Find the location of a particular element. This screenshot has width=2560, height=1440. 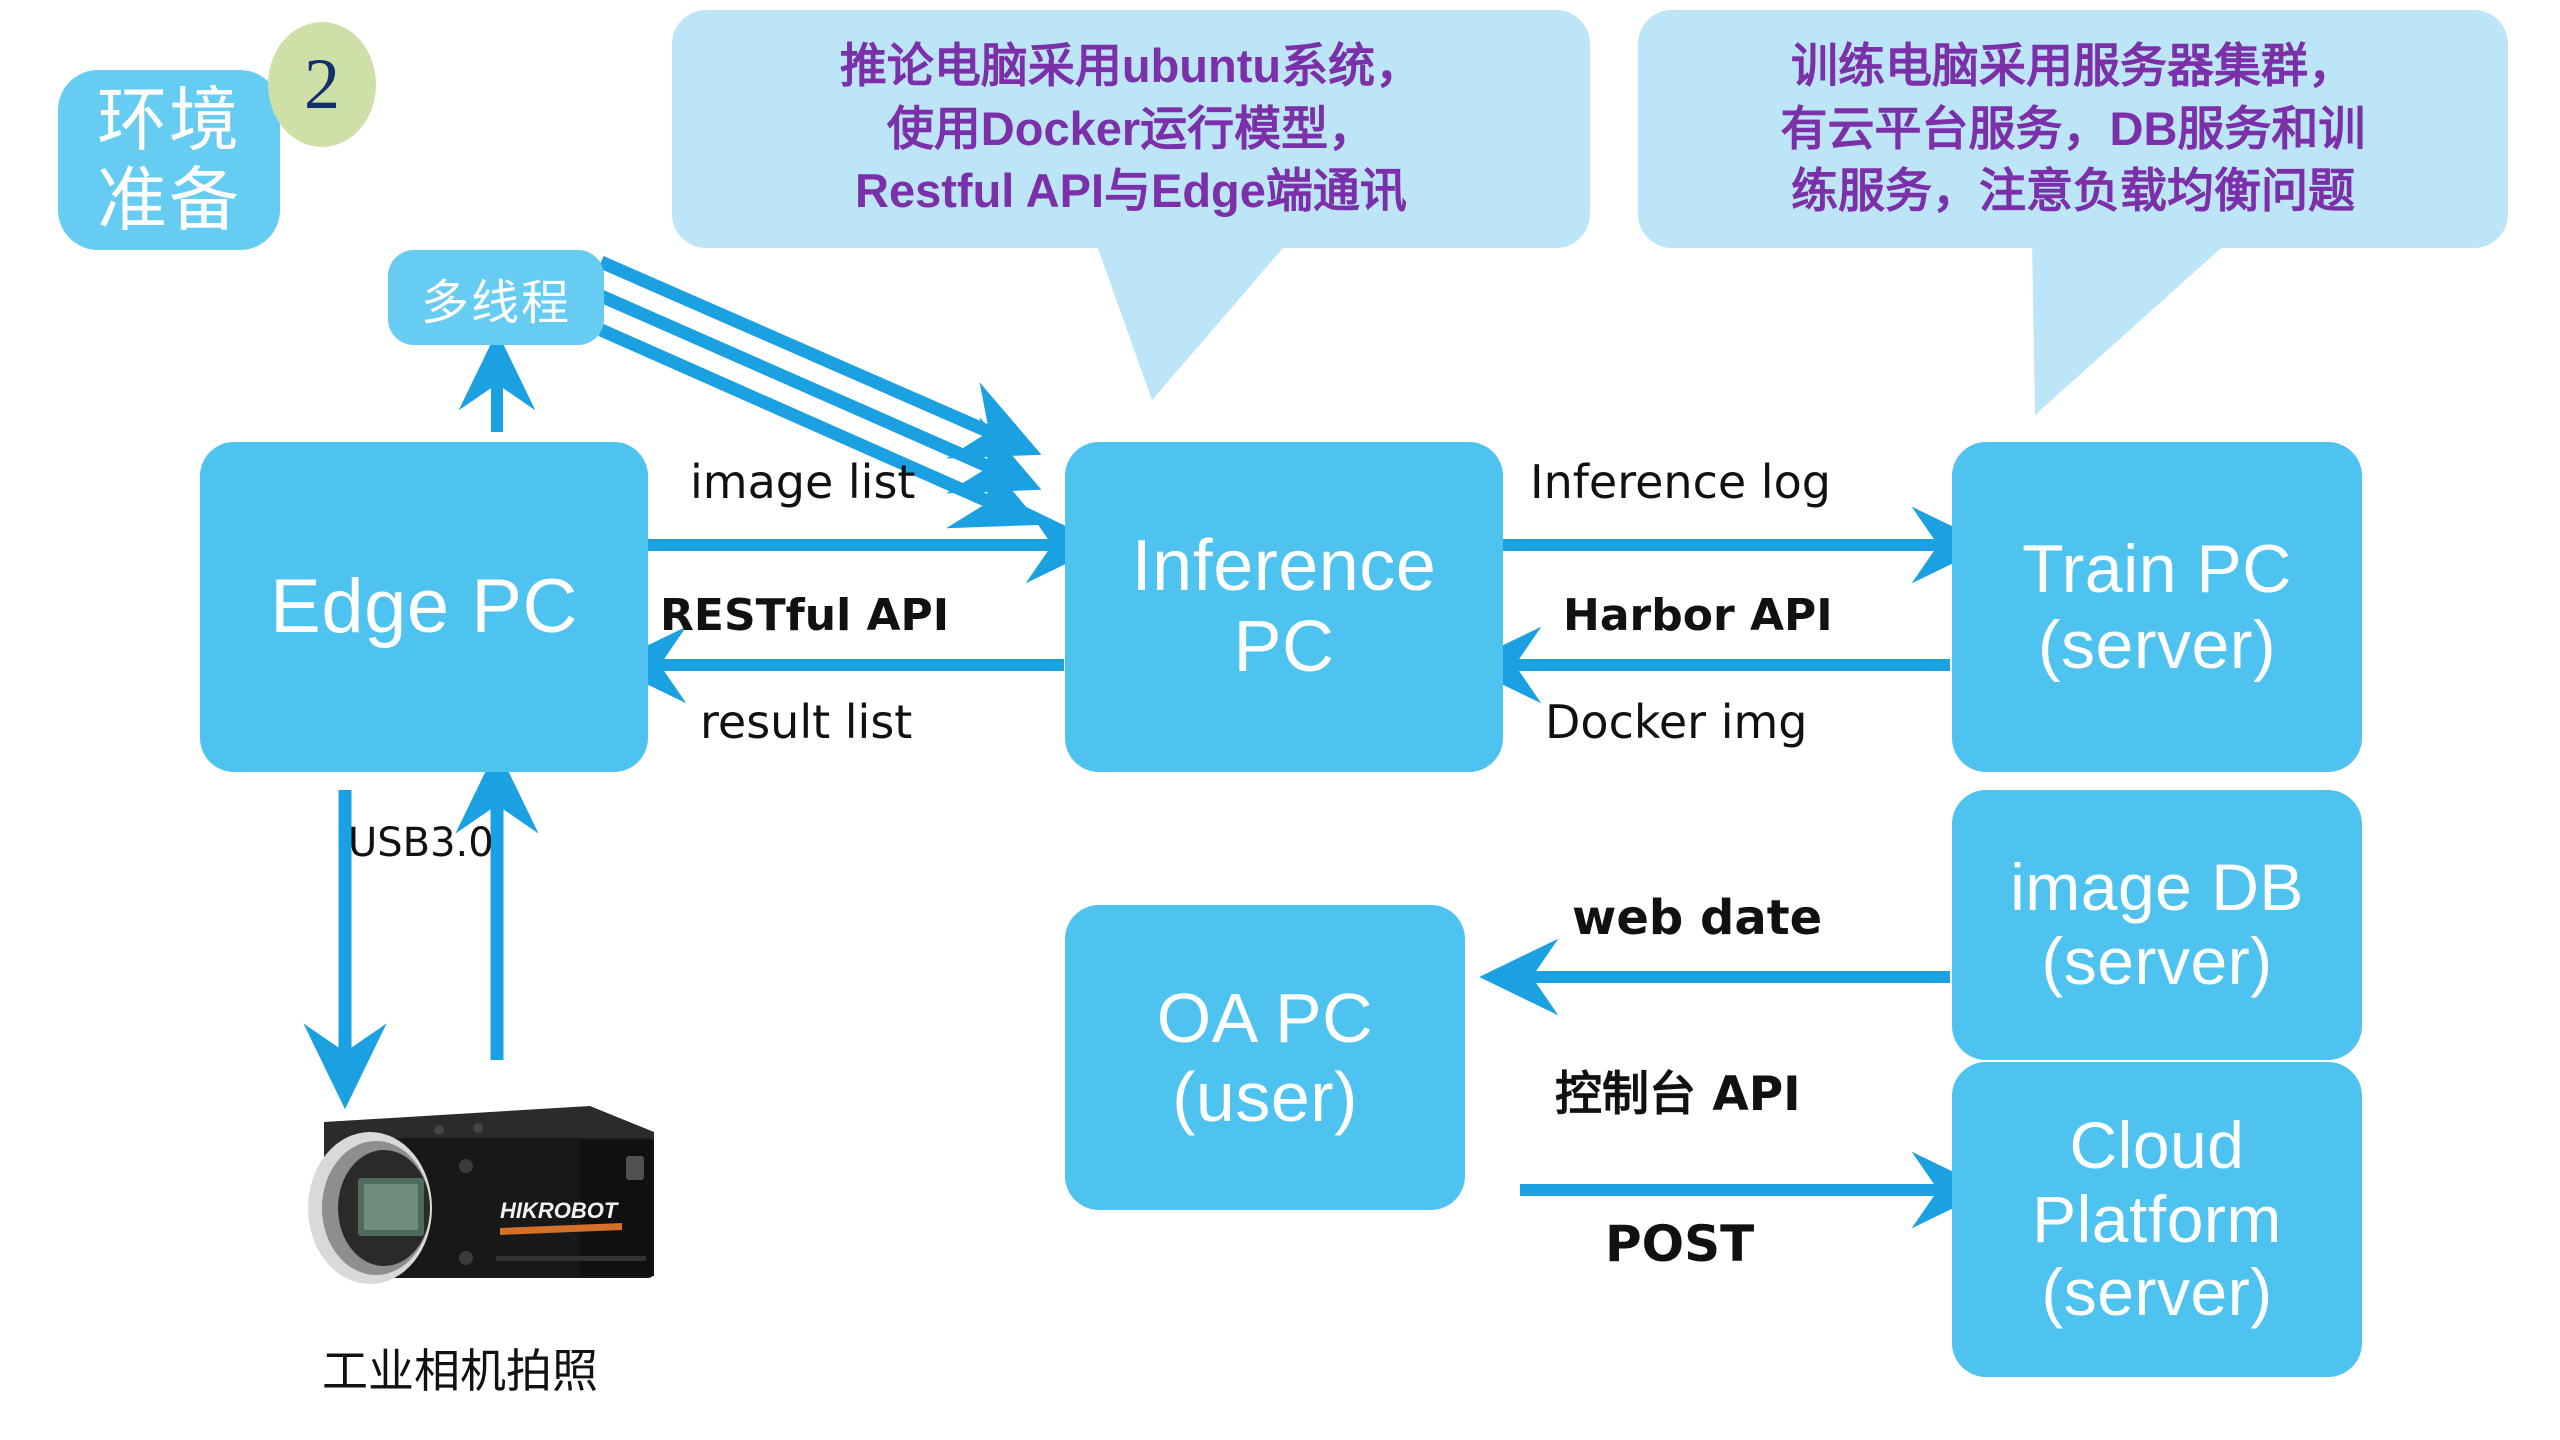

edge-label-console-api: 控制台 API is located at coordinates (1678, 1089).